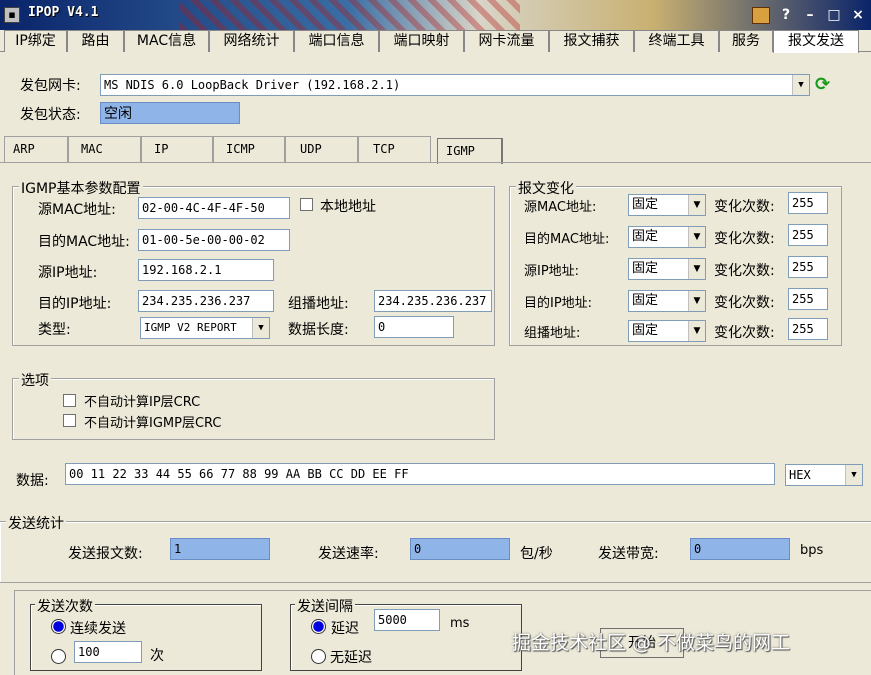 This screenshot has height=675, width=871. What do you see at coordinates (676, 41) in the screenshot?
I see `tab-terminal-tools: 终端工具` at bounding box center [676, 41].